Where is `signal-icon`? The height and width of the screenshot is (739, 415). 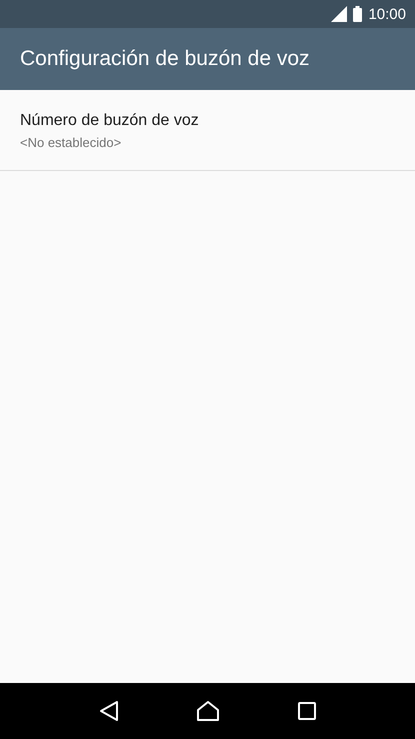
signal-icon is located at coordinates (339, 14).